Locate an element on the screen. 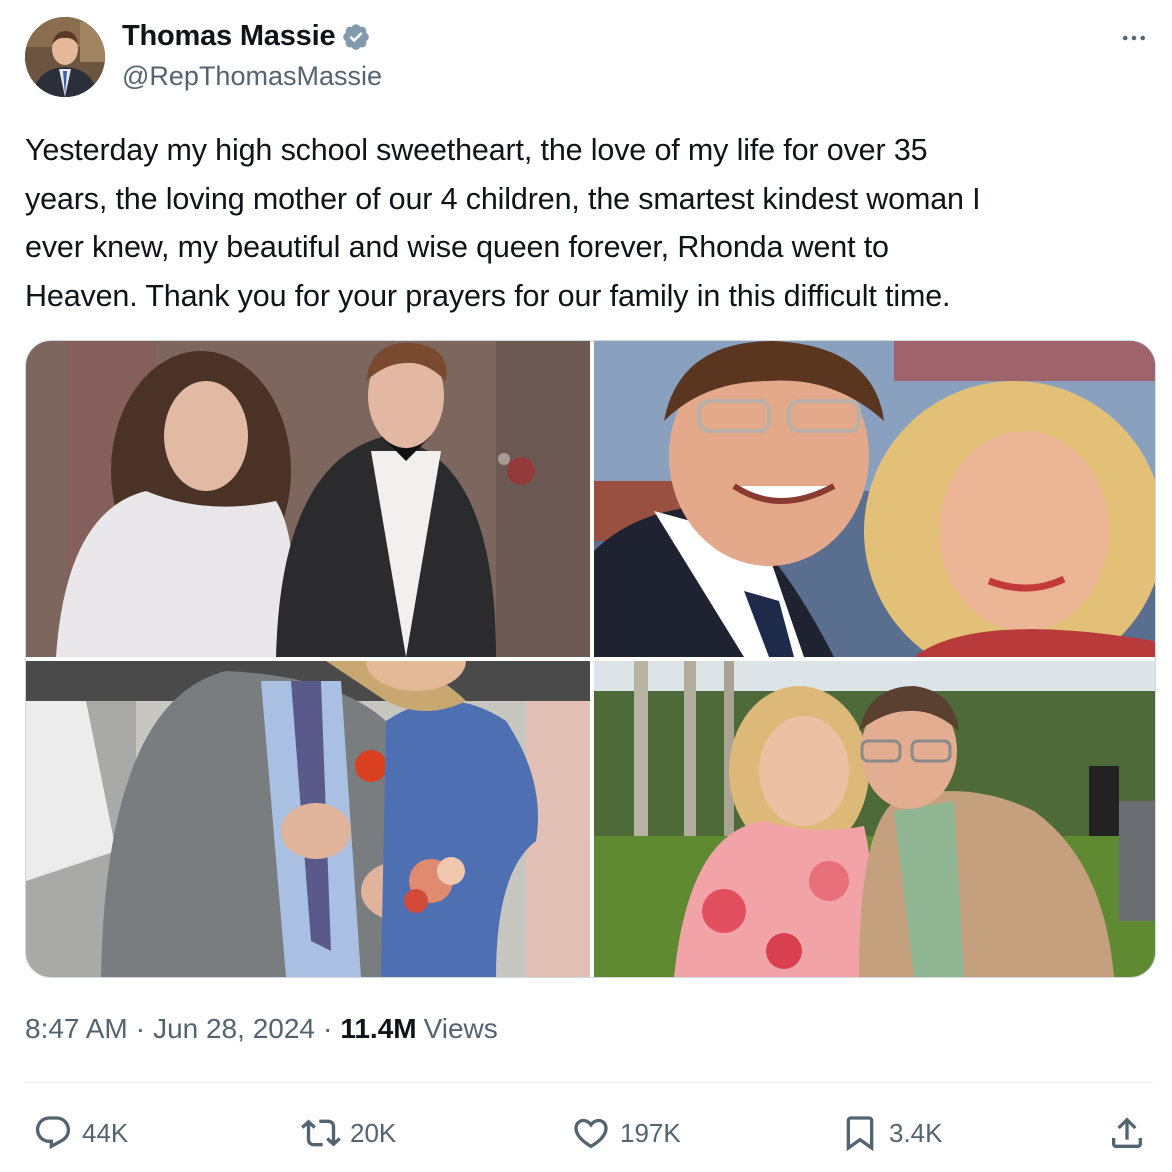  share-upload-icon is located at coordinates (1127, 1132).